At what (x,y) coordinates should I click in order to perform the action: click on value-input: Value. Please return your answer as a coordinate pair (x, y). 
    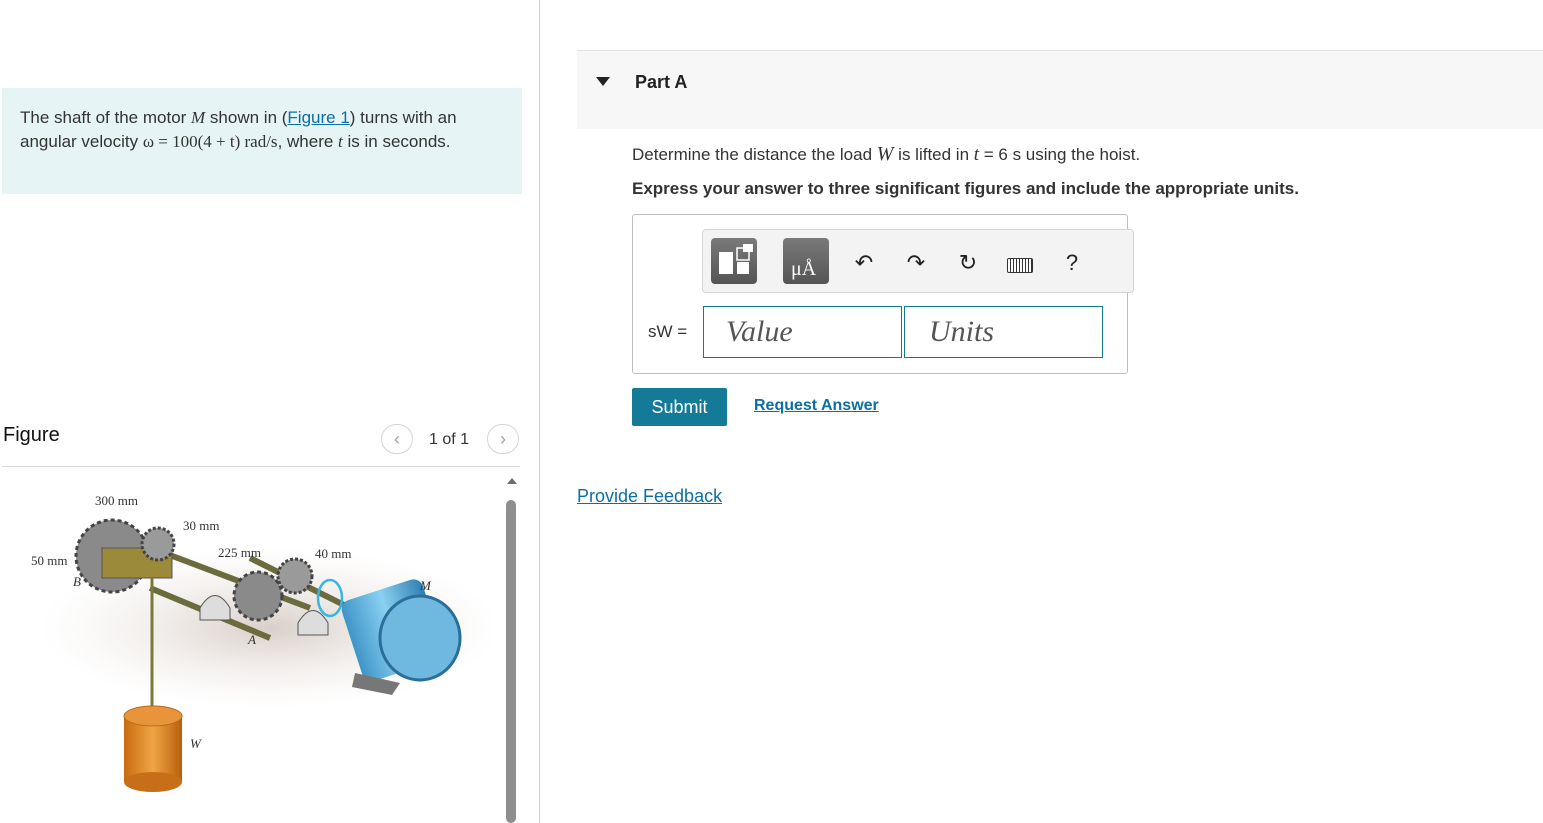
    Looking at the image, I should click on (802, 332).